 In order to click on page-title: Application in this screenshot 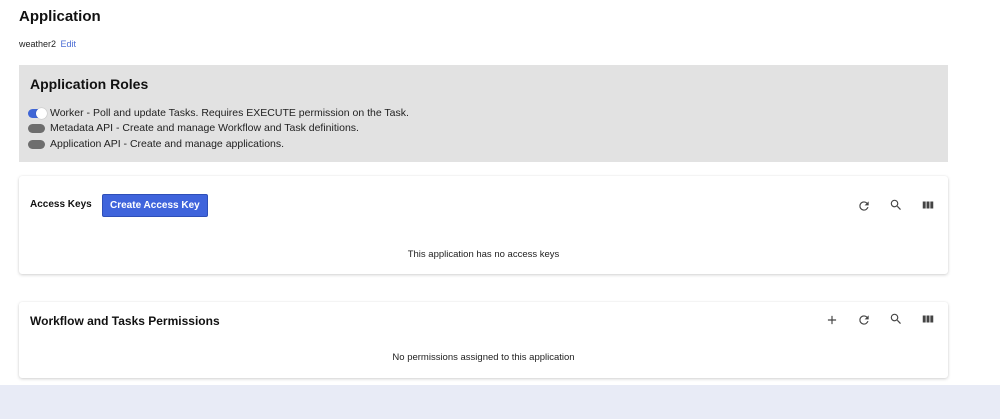, I will do `click(60, 16)`.